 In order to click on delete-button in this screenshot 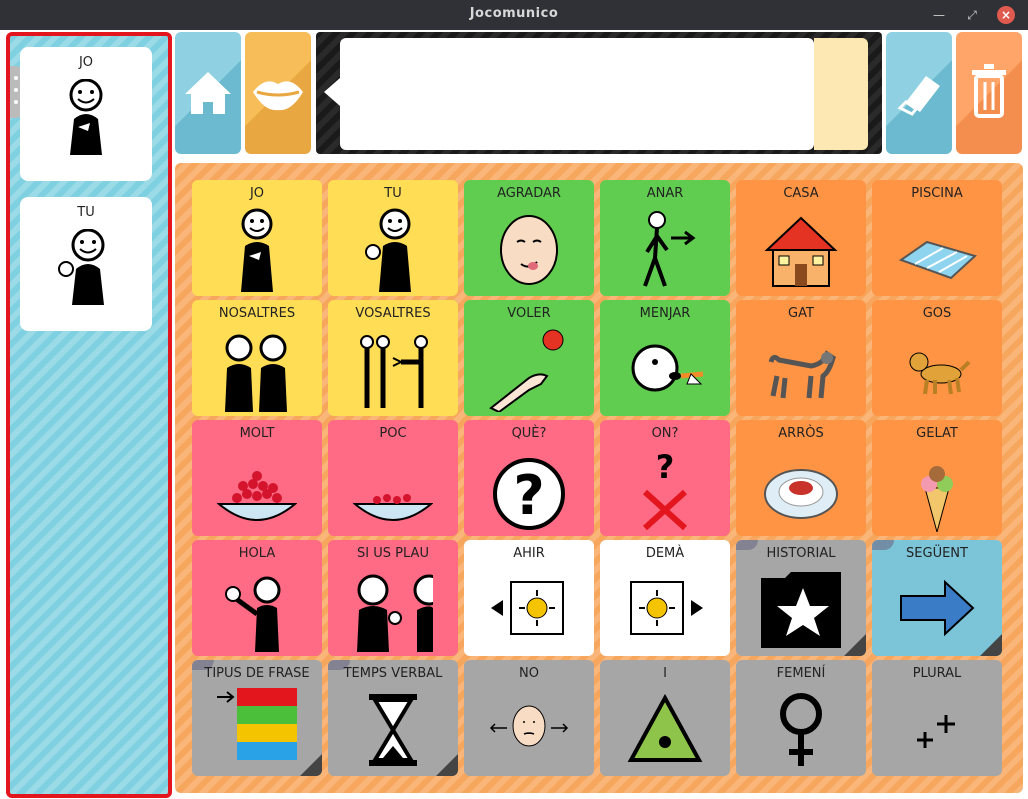, I will do `click(989, 93)`.